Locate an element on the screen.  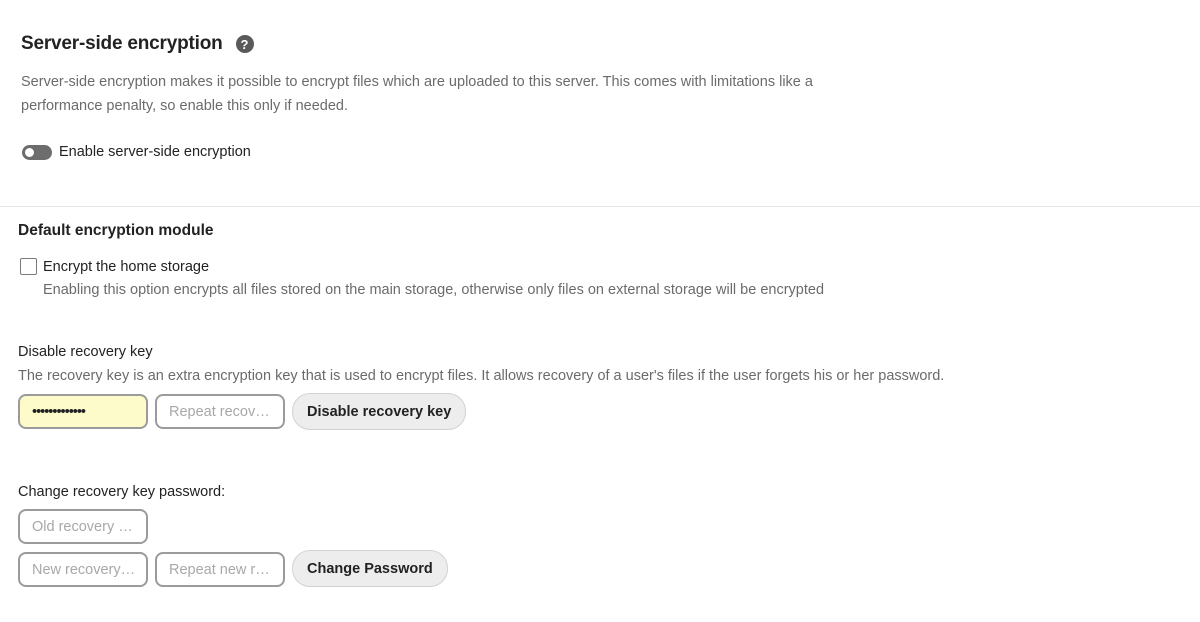
home-storage-option: Encrypt the home storage is located at coordinates (114, 266).